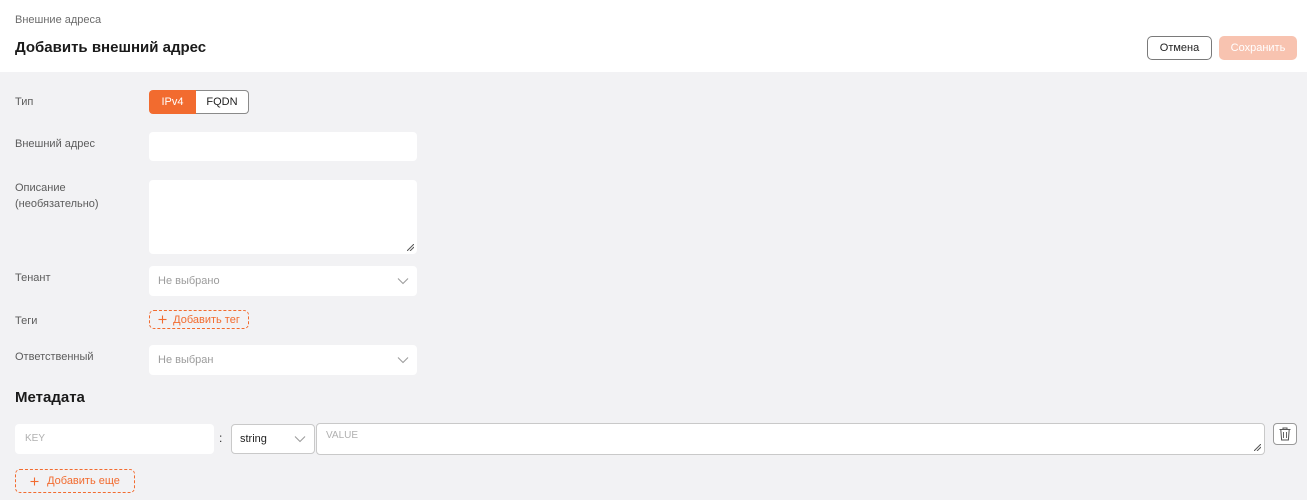 This screenshot has height=500, width=1307. What do you see at coordinates (33, 278) in the screenshot?
I see `tenant-label: Тенант` at bounding box center [33, 278].